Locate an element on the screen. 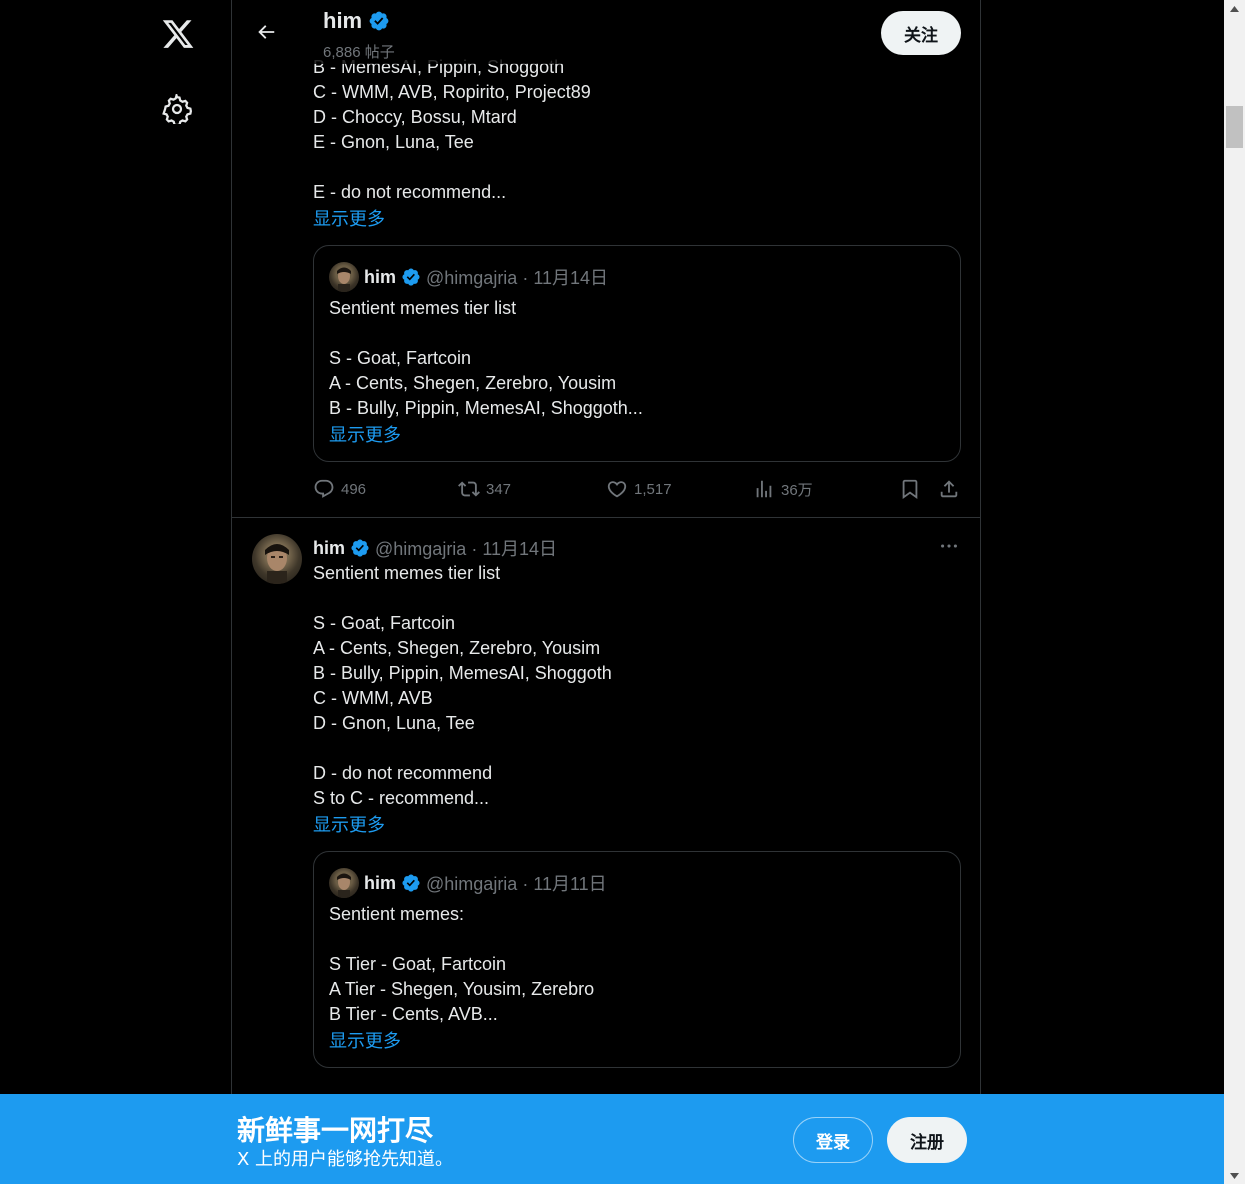 The width and height of the screenshot is (1245, 1184). signup-banner: 新鲜事一网打尽 X 上的用户能够抢先知道。 登录 注册 is located at coordinates (612, 1139).